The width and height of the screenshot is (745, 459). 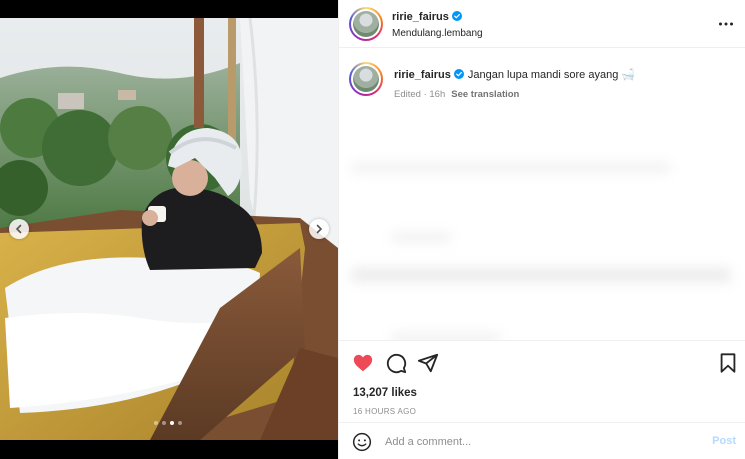 I want to click on comment-input, so click(x=540, y=442).